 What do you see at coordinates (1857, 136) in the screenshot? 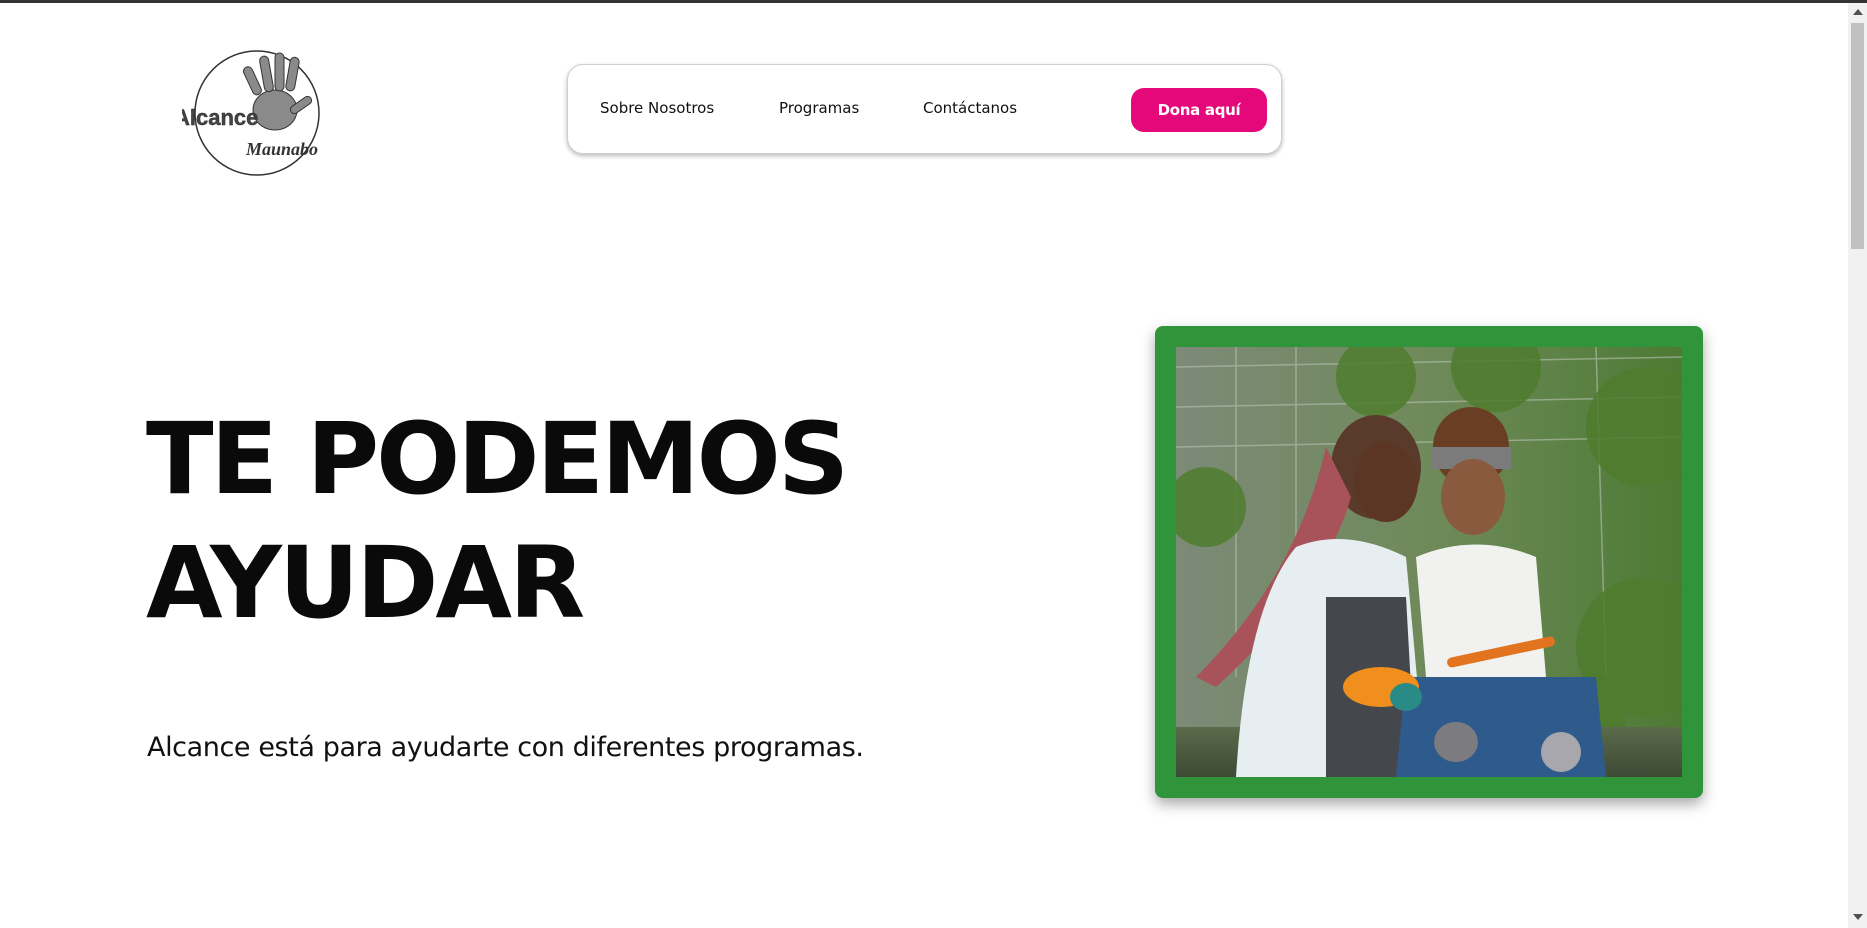
I see `scrollbar-thumb` at bounding box center [1857, 136].